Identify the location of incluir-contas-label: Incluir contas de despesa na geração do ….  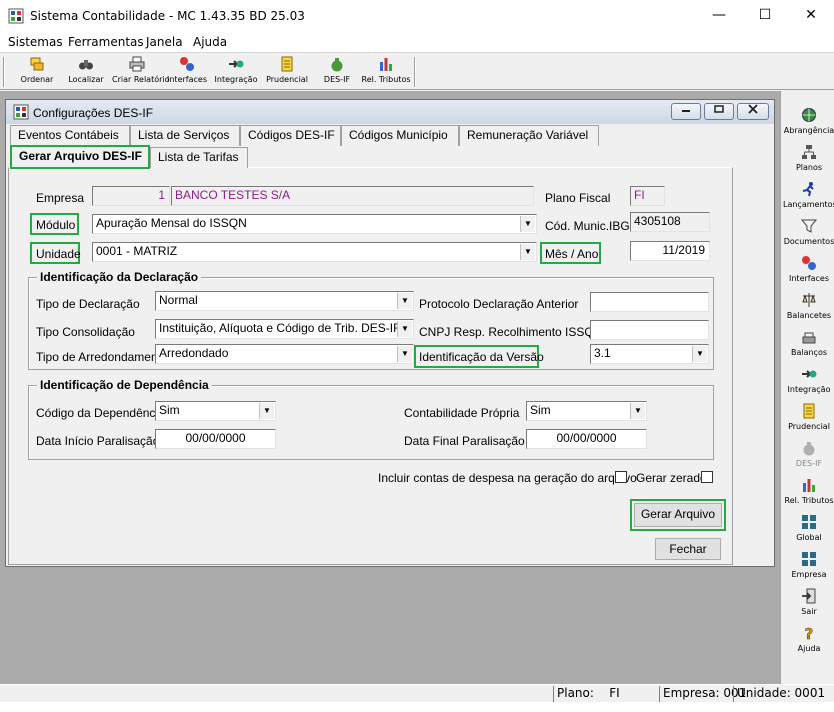
(507, 478).